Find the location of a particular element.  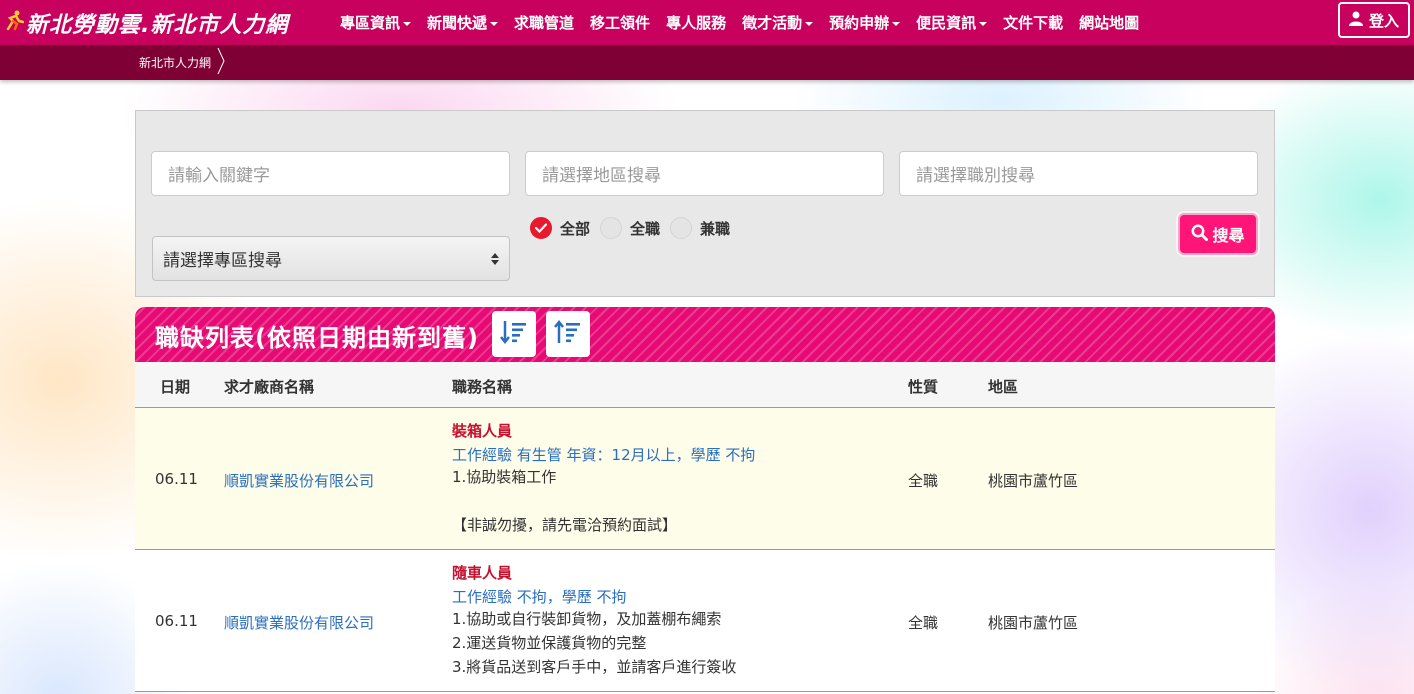

nav-label: 專人服務 is located at coordinates (696, 23).